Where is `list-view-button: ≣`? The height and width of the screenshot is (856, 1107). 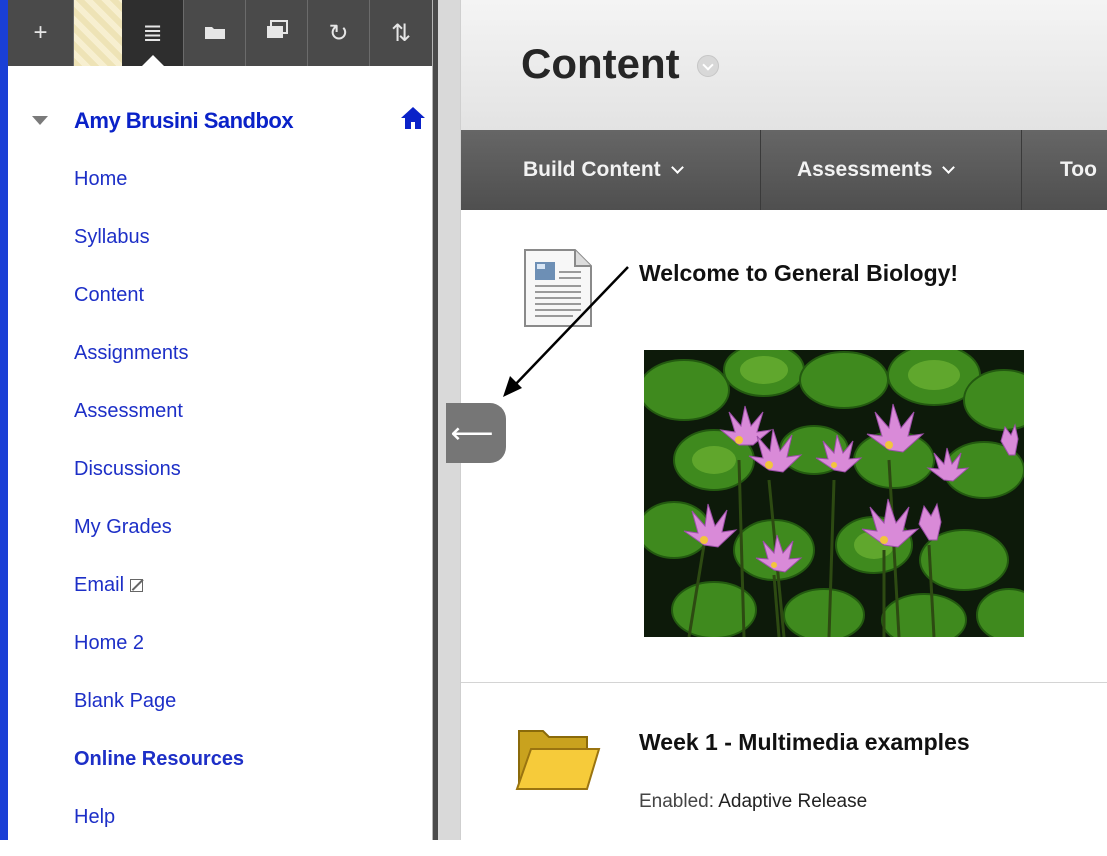
list-view-button: ≣ is located at coordinates (153, 33).